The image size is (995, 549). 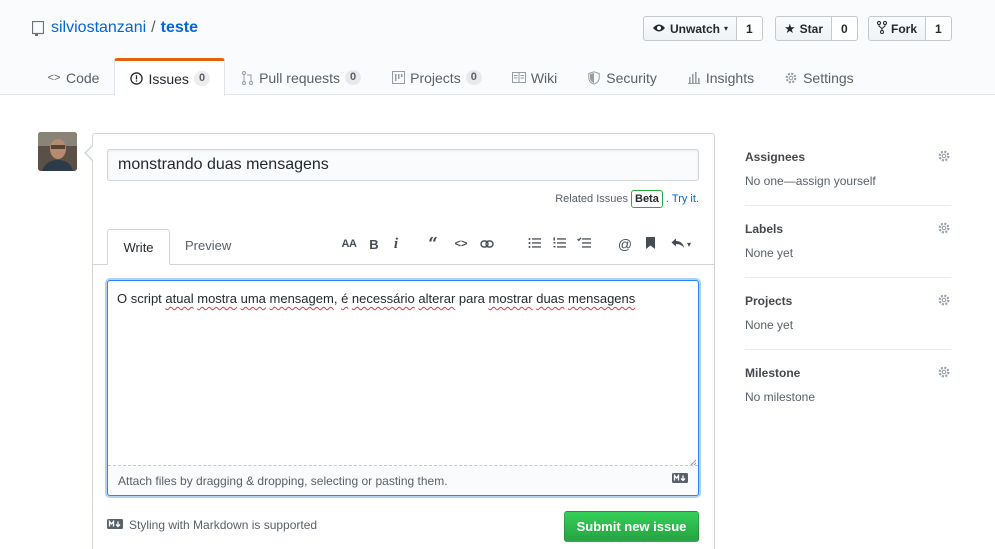 I want to click on unwatch-button: Unwatch ▾, so click(x=690, y=28).